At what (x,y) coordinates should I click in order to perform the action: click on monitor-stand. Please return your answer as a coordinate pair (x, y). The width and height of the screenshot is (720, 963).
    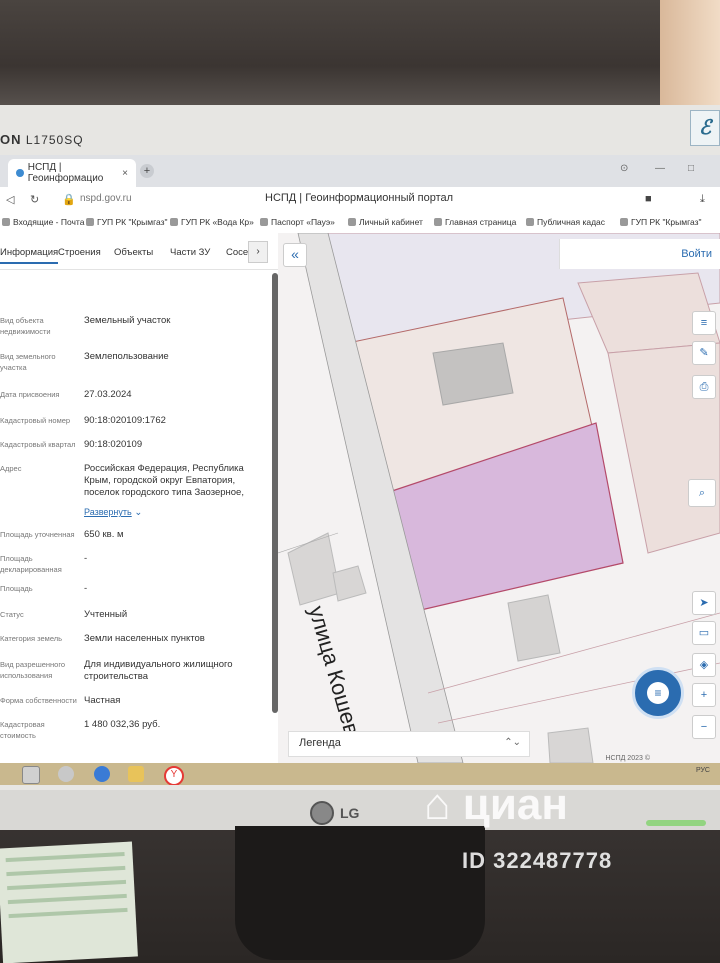
    Looking at the image, I should click on (360, 893).